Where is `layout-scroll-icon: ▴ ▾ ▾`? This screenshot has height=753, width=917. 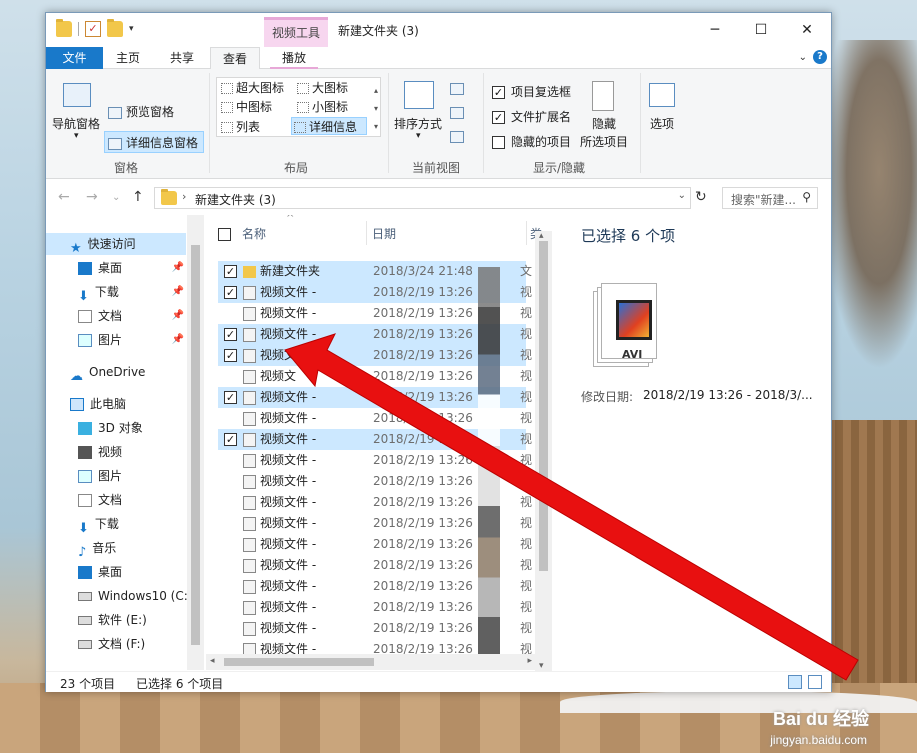
layout-scroll-icon: ▴ ▾ ▾ is located at coordinates (376, 109).